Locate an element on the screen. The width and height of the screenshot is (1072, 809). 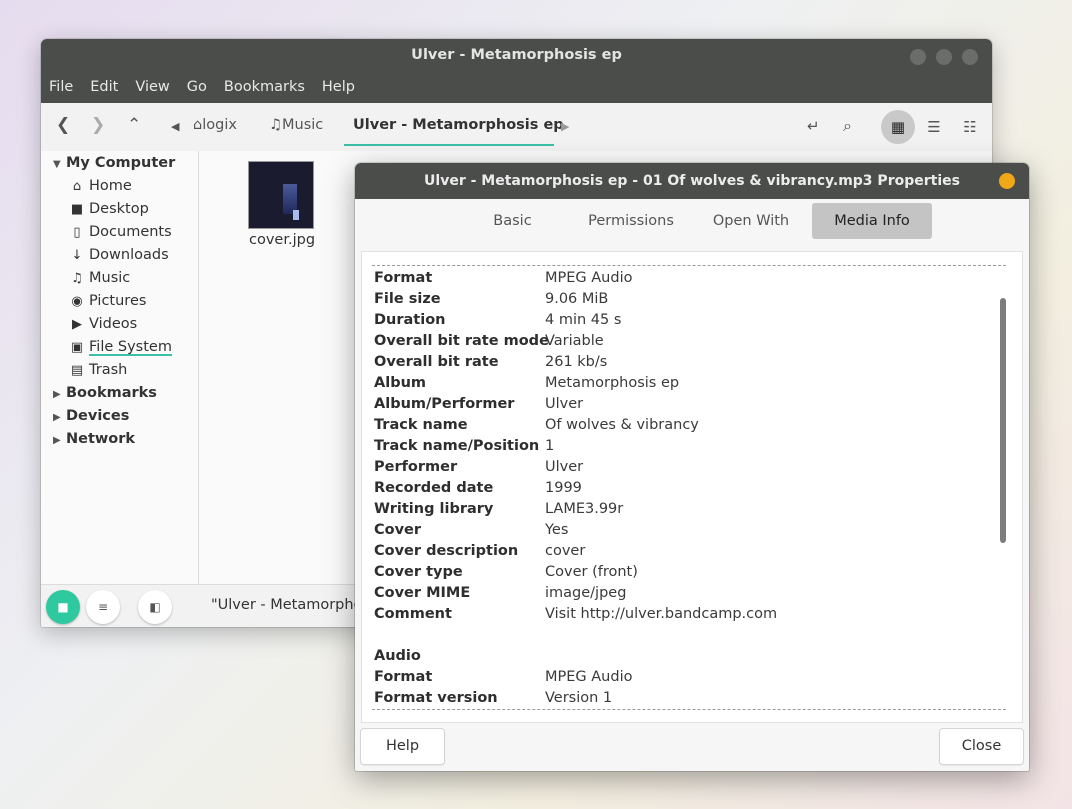
menu-edit: Edit is located at coordinates (104, 87).